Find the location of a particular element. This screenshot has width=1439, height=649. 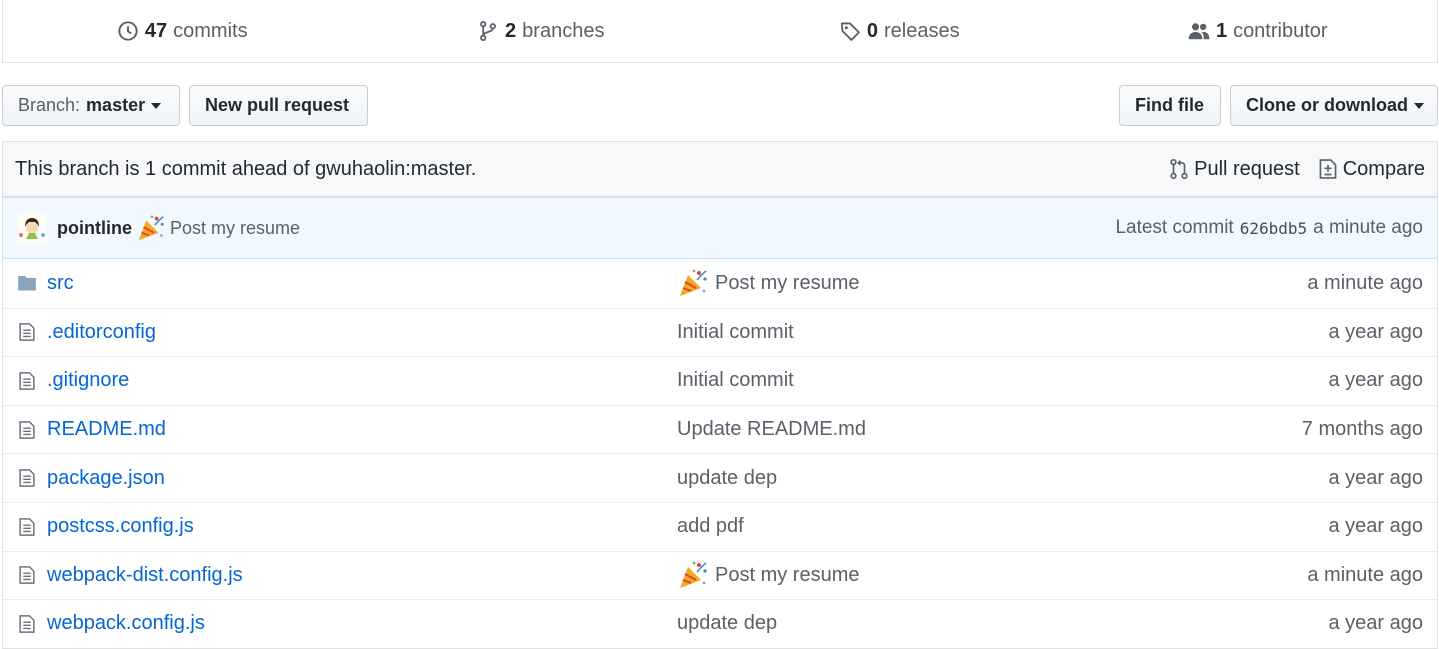

file-name-link: .gitignore is located at coordinates (88, 380).